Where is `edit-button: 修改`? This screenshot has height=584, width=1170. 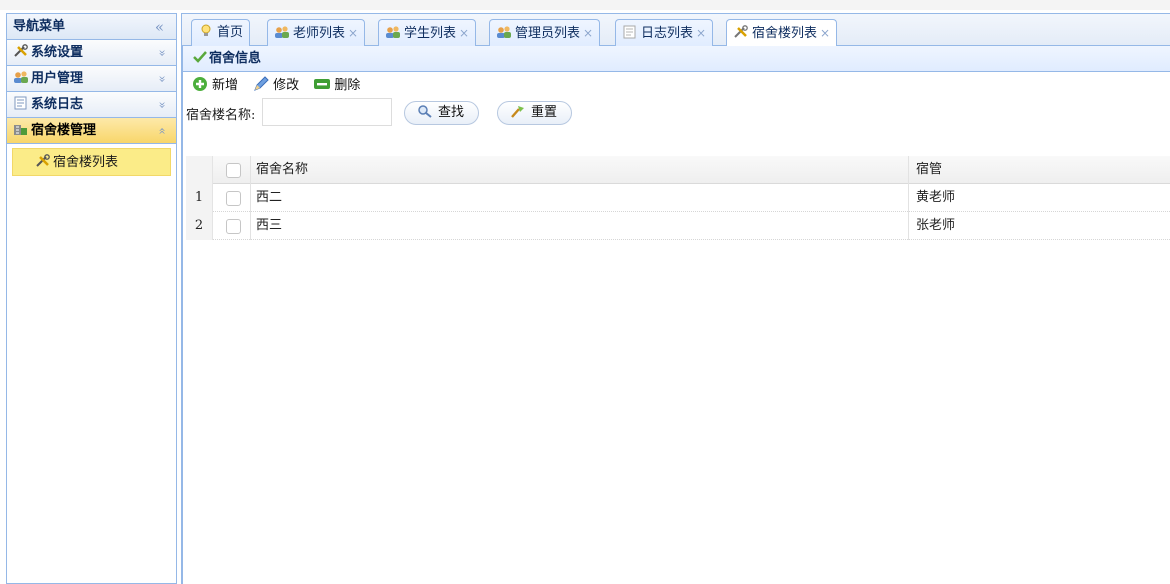
edit-button: 修改 is located at coordinates (275, 86).